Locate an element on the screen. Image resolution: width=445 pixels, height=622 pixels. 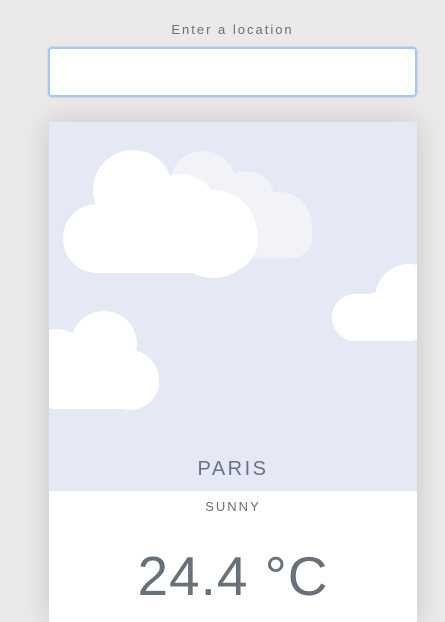
temperature-value: 24.4 °C is located at coordinates (233, 576).